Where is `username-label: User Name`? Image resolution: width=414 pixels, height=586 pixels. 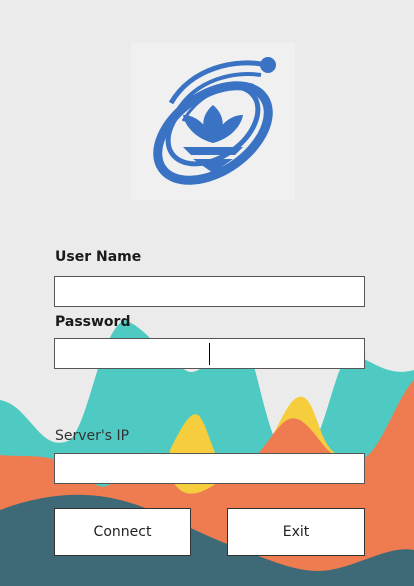 username-label: User Name is located at coordinates (98, 257).